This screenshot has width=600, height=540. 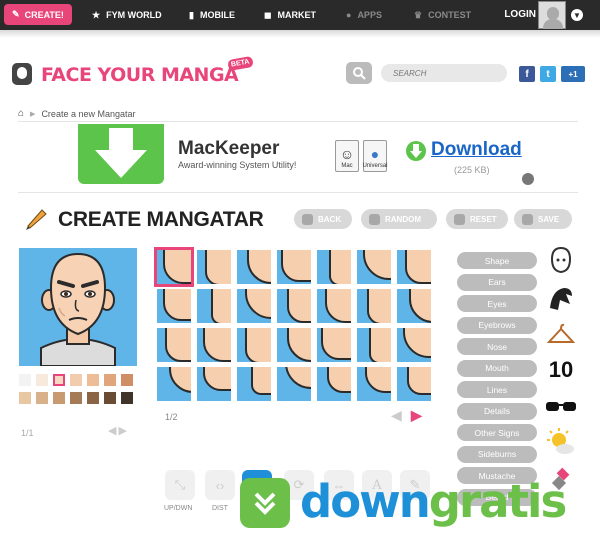 What do you see at coordinates (472, 170) in the screenshot?
I see `download-size: (225 KB)` at bounding box center [472, 170].